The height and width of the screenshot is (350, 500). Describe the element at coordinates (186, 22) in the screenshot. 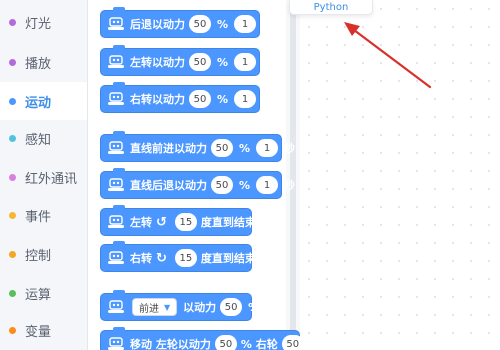

I see `motion-block-backward: 后退以动力 50 % 1 秒` at that location.